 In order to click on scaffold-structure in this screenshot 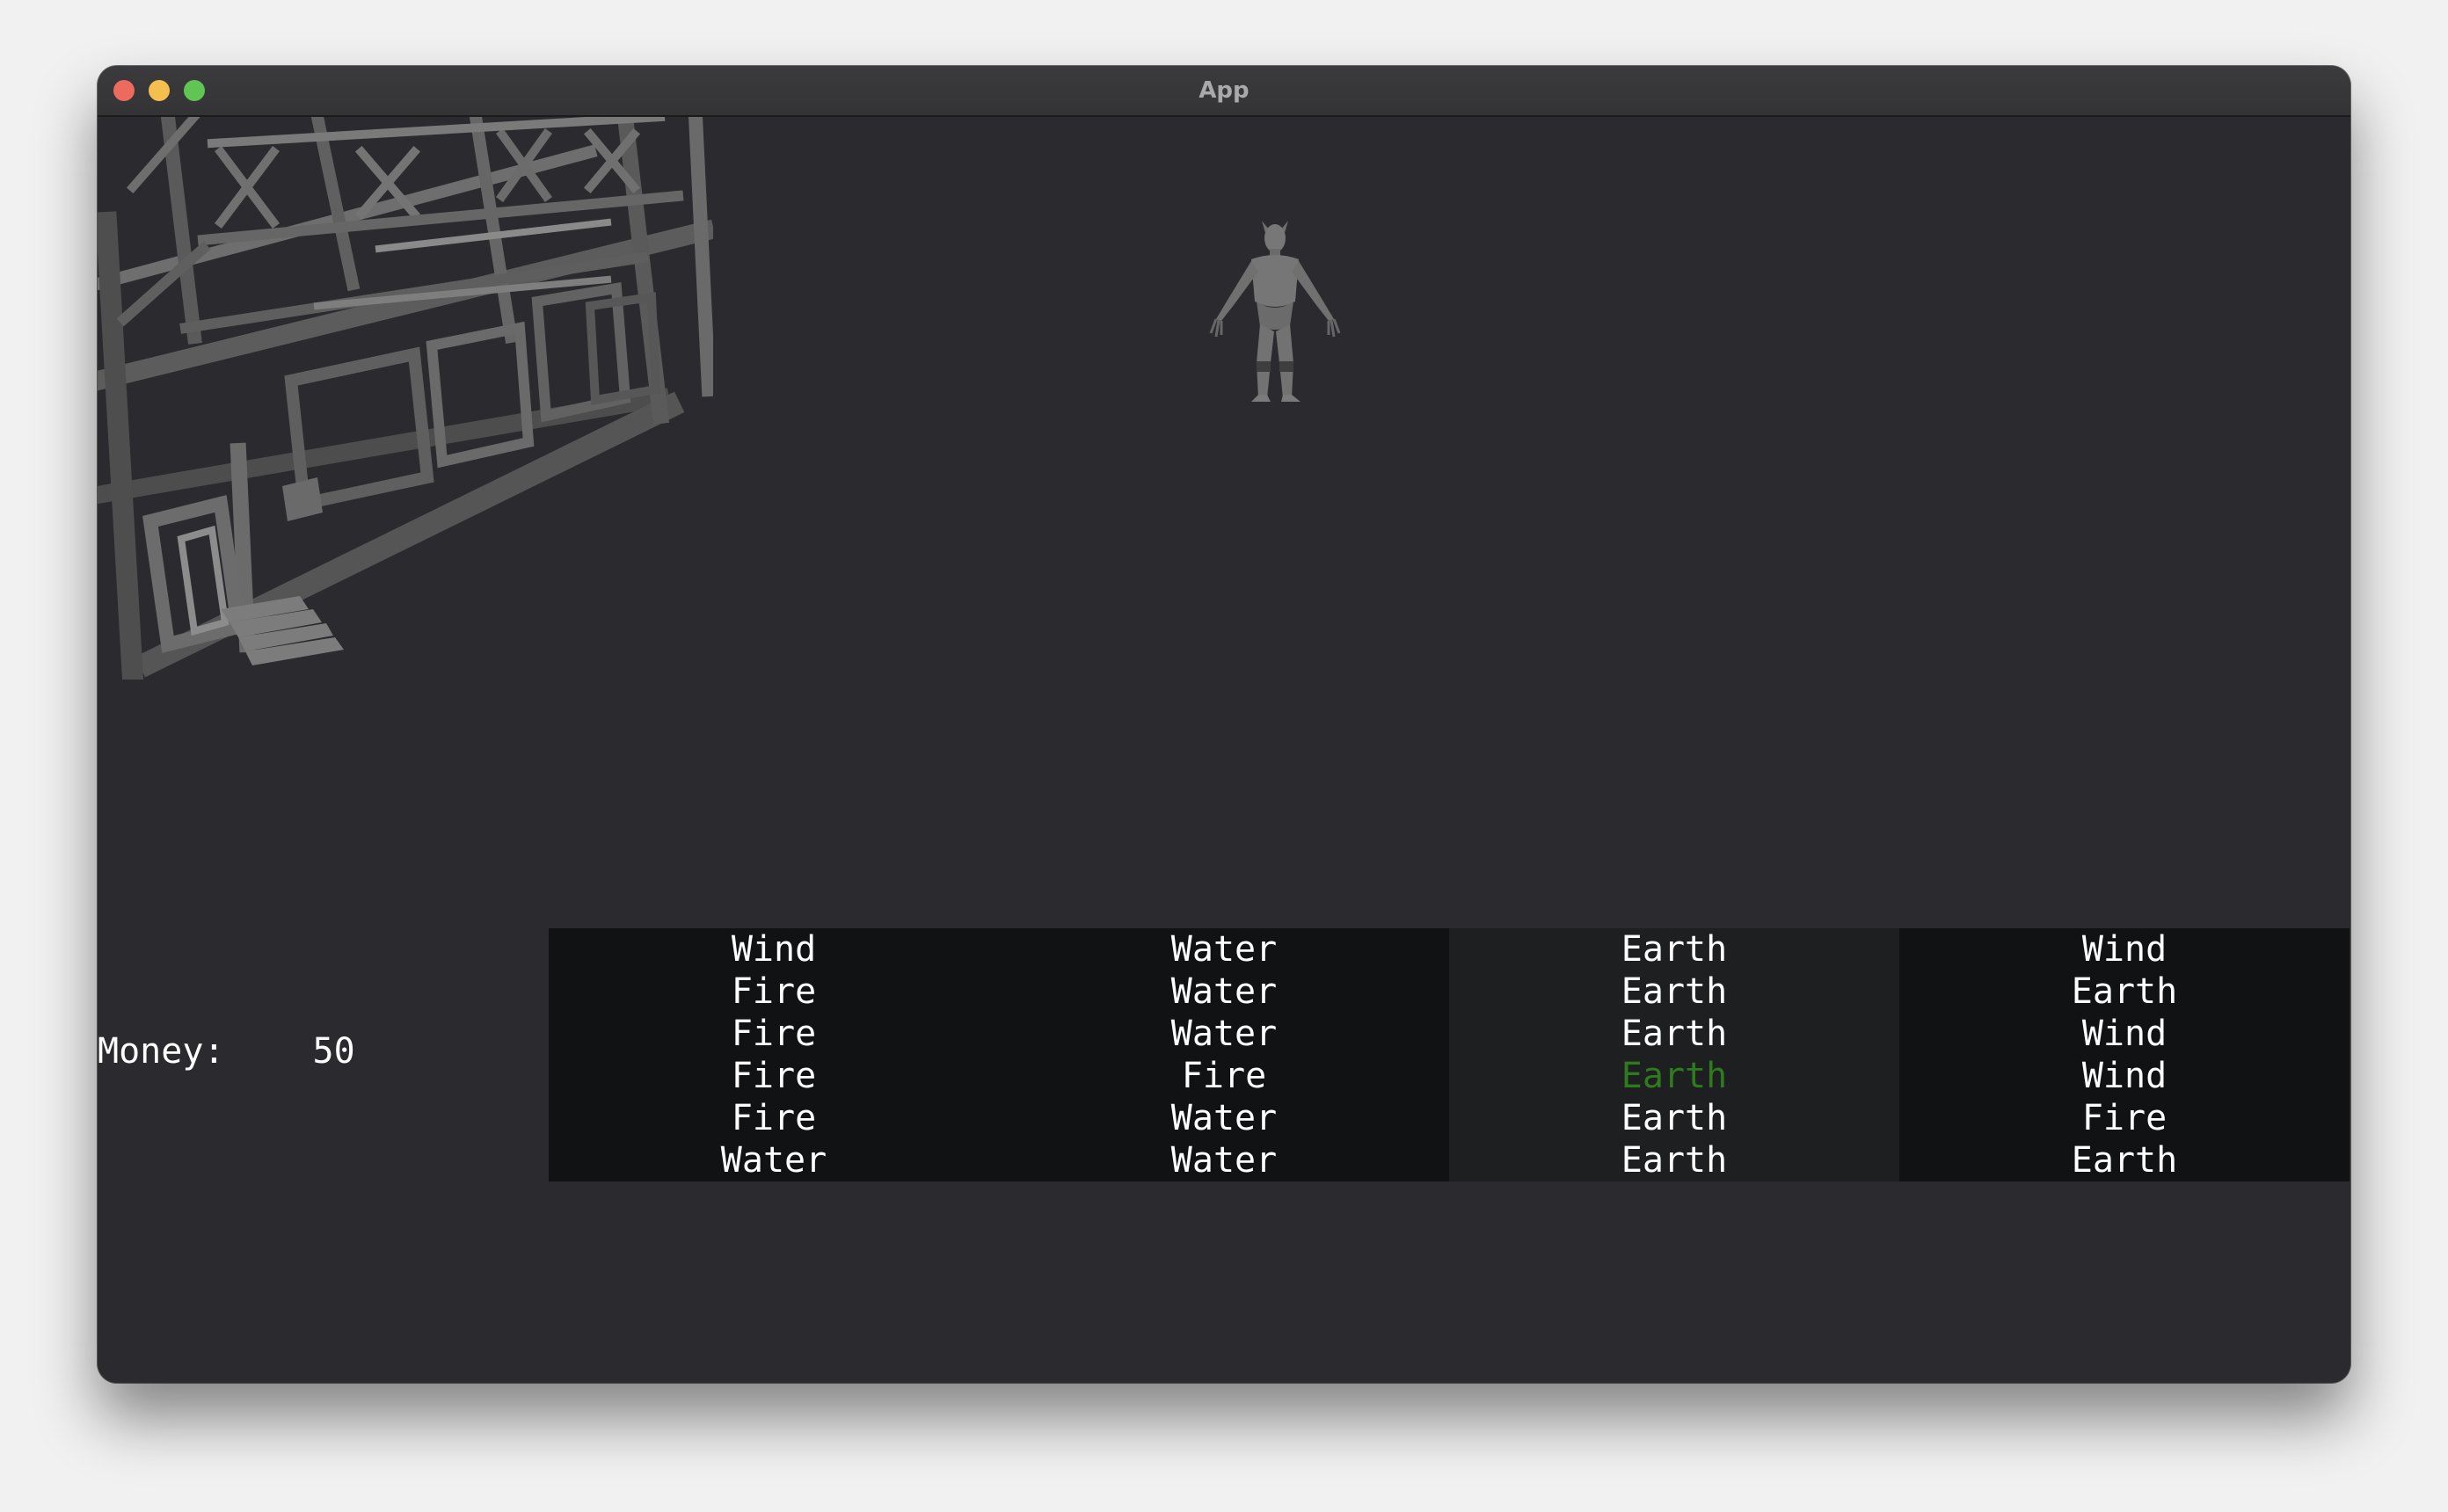, I will do `click(405, 399)`.